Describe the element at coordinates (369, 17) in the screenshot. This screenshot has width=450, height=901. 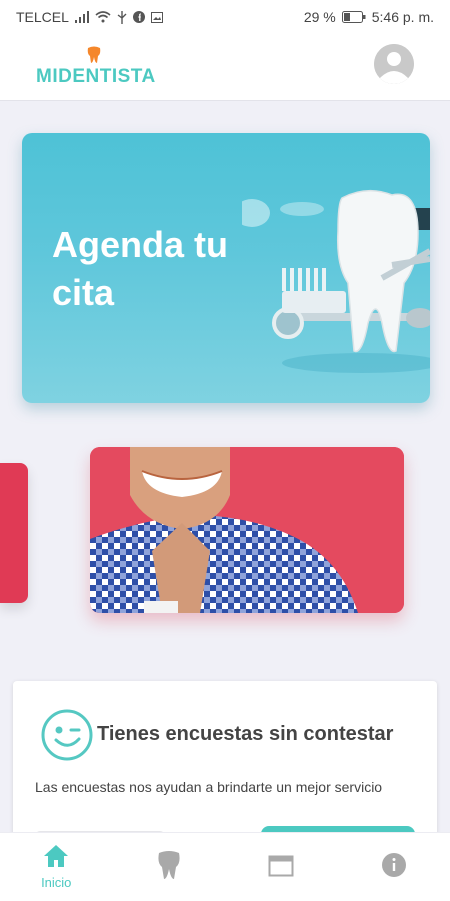
I see `status-right: 29 % 5:46 p. m.` at that location.